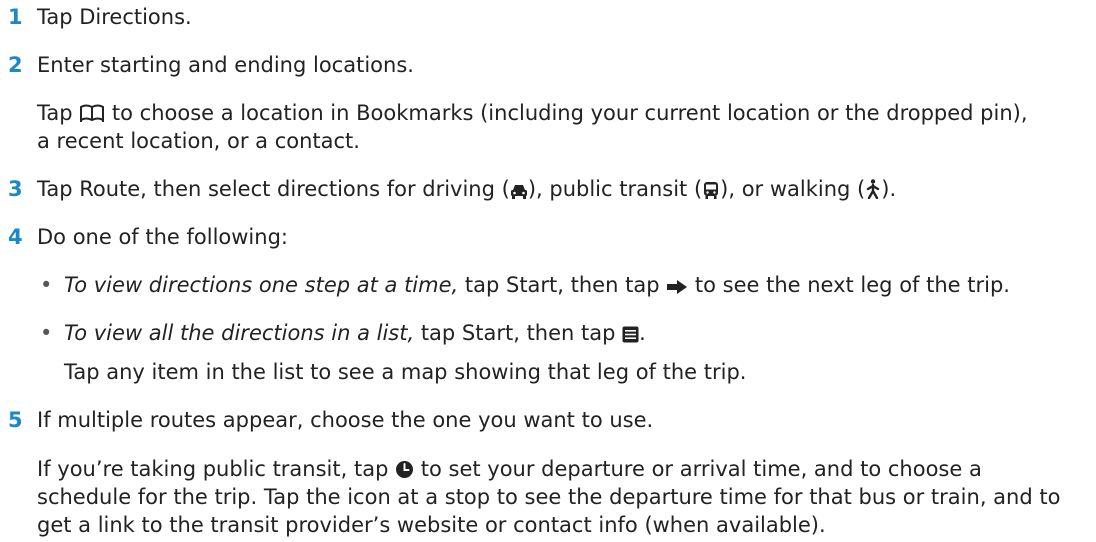  I want to click on detail-text: Tap, so click(58, 113).